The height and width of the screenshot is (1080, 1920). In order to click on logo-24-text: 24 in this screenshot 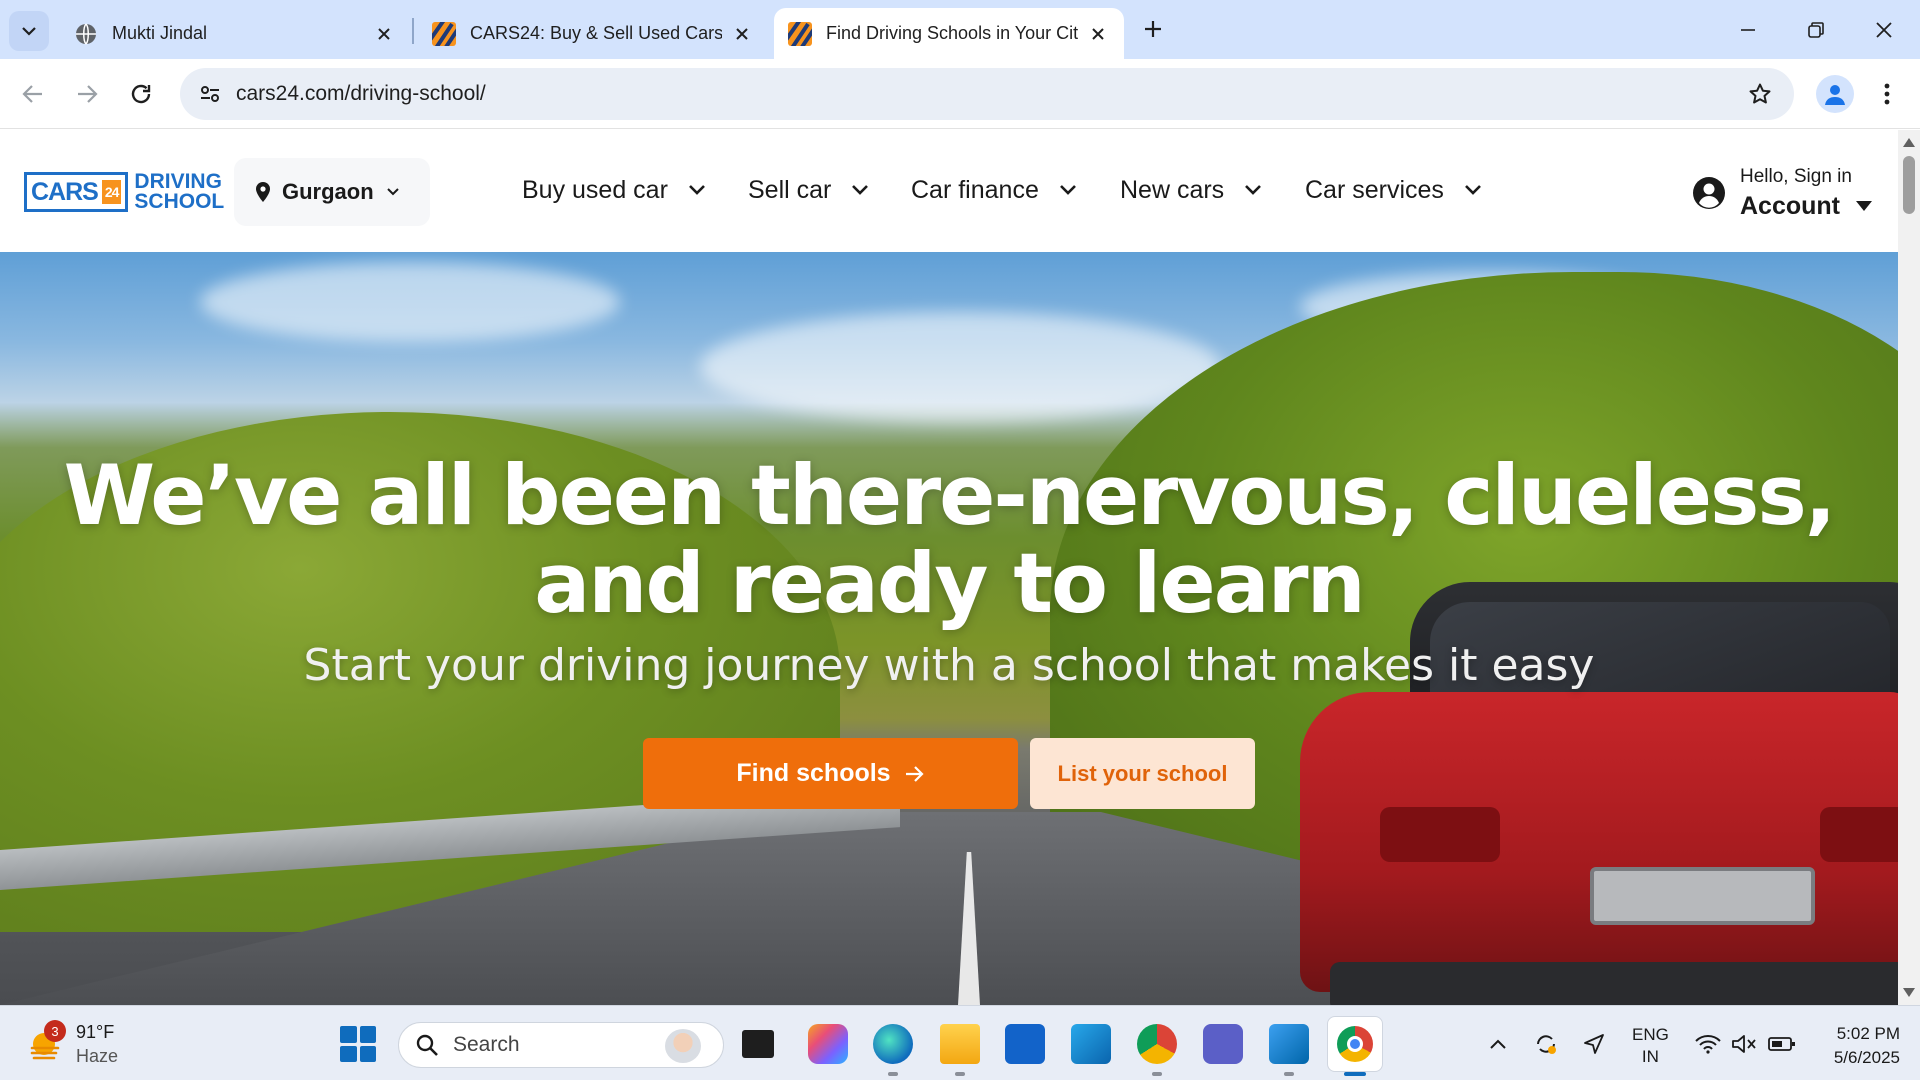, I will do `click(111, 192)`.